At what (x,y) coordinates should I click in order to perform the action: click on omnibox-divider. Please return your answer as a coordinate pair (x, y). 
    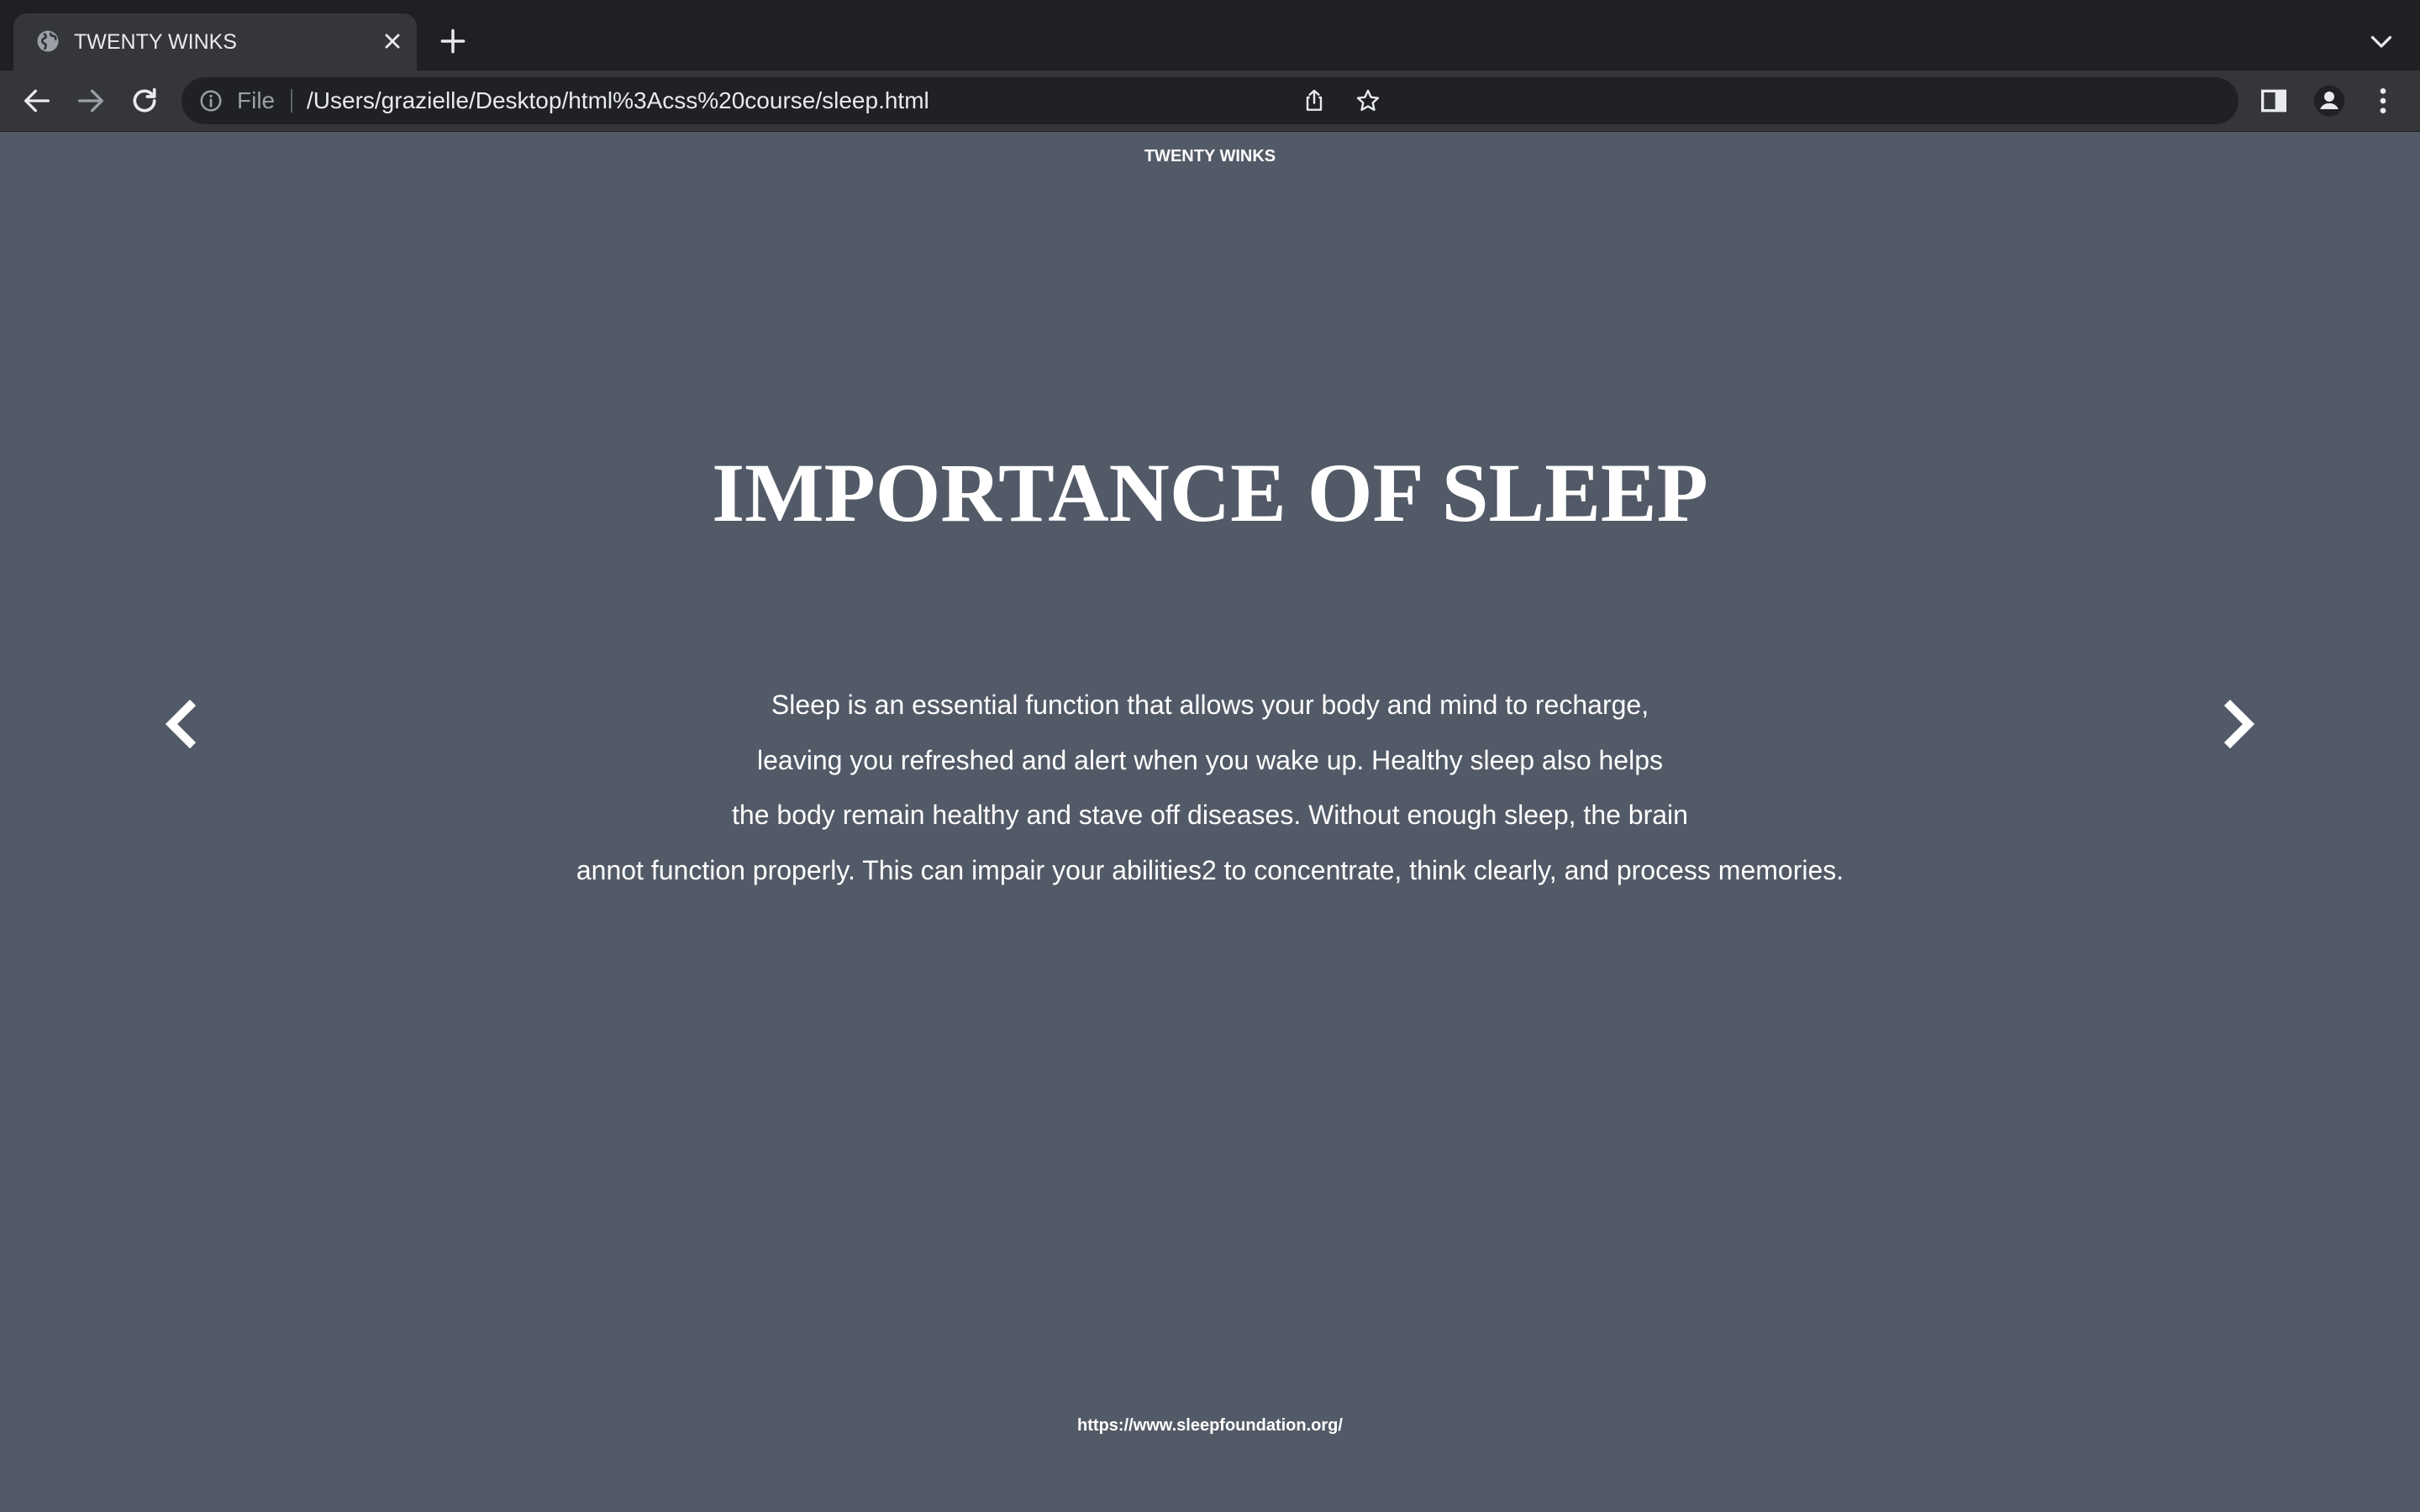
    Looking at the image, I should click on (291, 101).